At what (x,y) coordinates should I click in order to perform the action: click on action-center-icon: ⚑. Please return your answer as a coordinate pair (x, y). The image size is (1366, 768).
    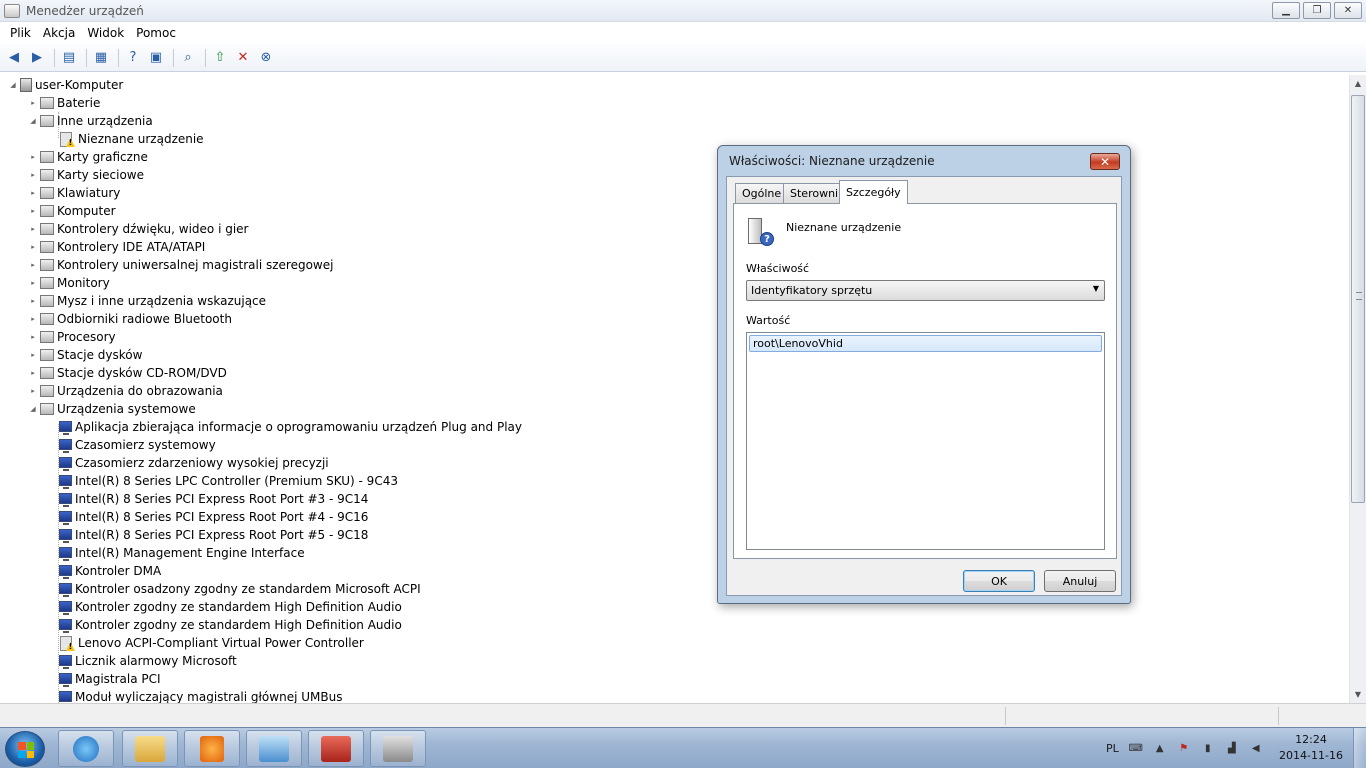
    Looking at the image, I should click on (1184, 749).